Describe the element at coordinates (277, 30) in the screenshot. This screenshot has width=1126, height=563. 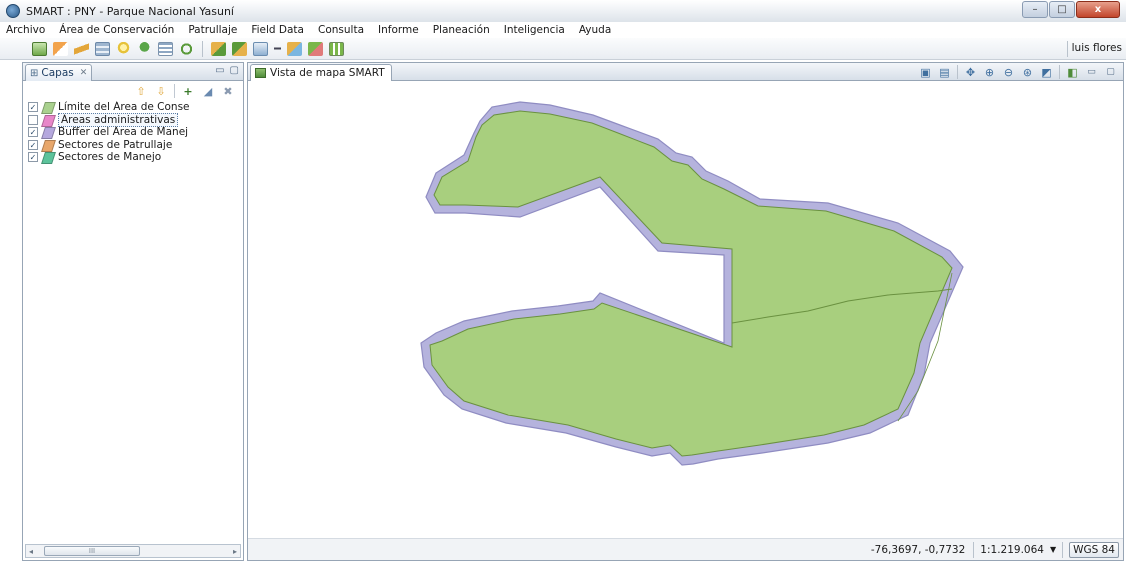
I see `menu-field-data: Field Data` at that location.